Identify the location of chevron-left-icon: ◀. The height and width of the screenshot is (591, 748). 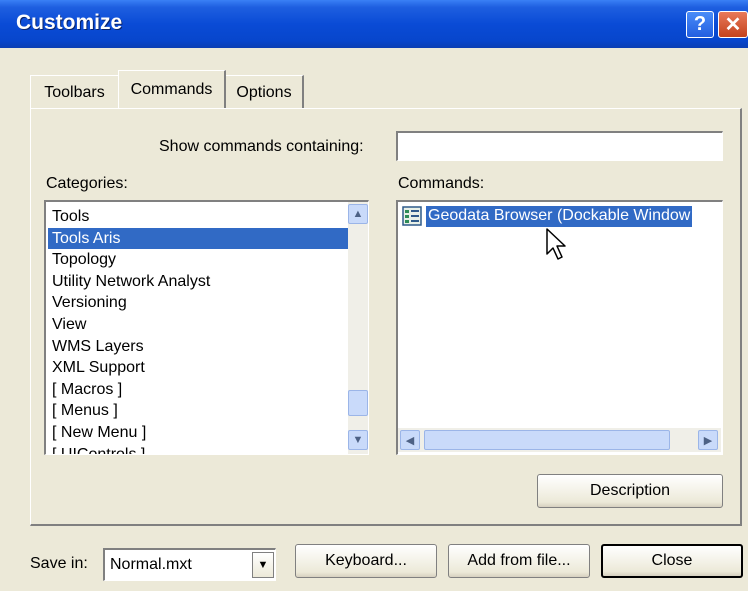
(410, 440).